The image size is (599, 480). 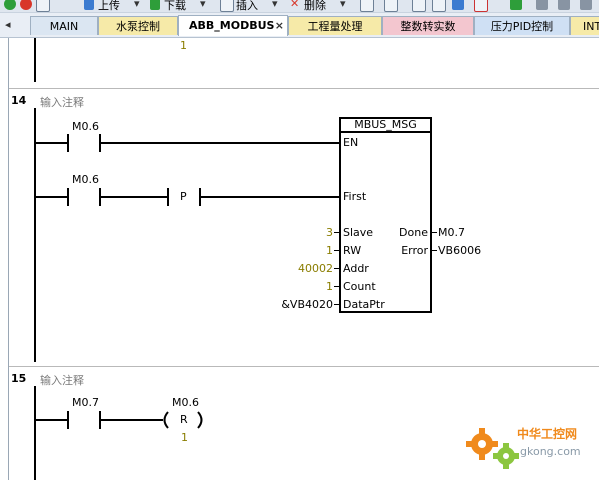 I want to click on delete-icon: ✕, so click(x=294, y=5).